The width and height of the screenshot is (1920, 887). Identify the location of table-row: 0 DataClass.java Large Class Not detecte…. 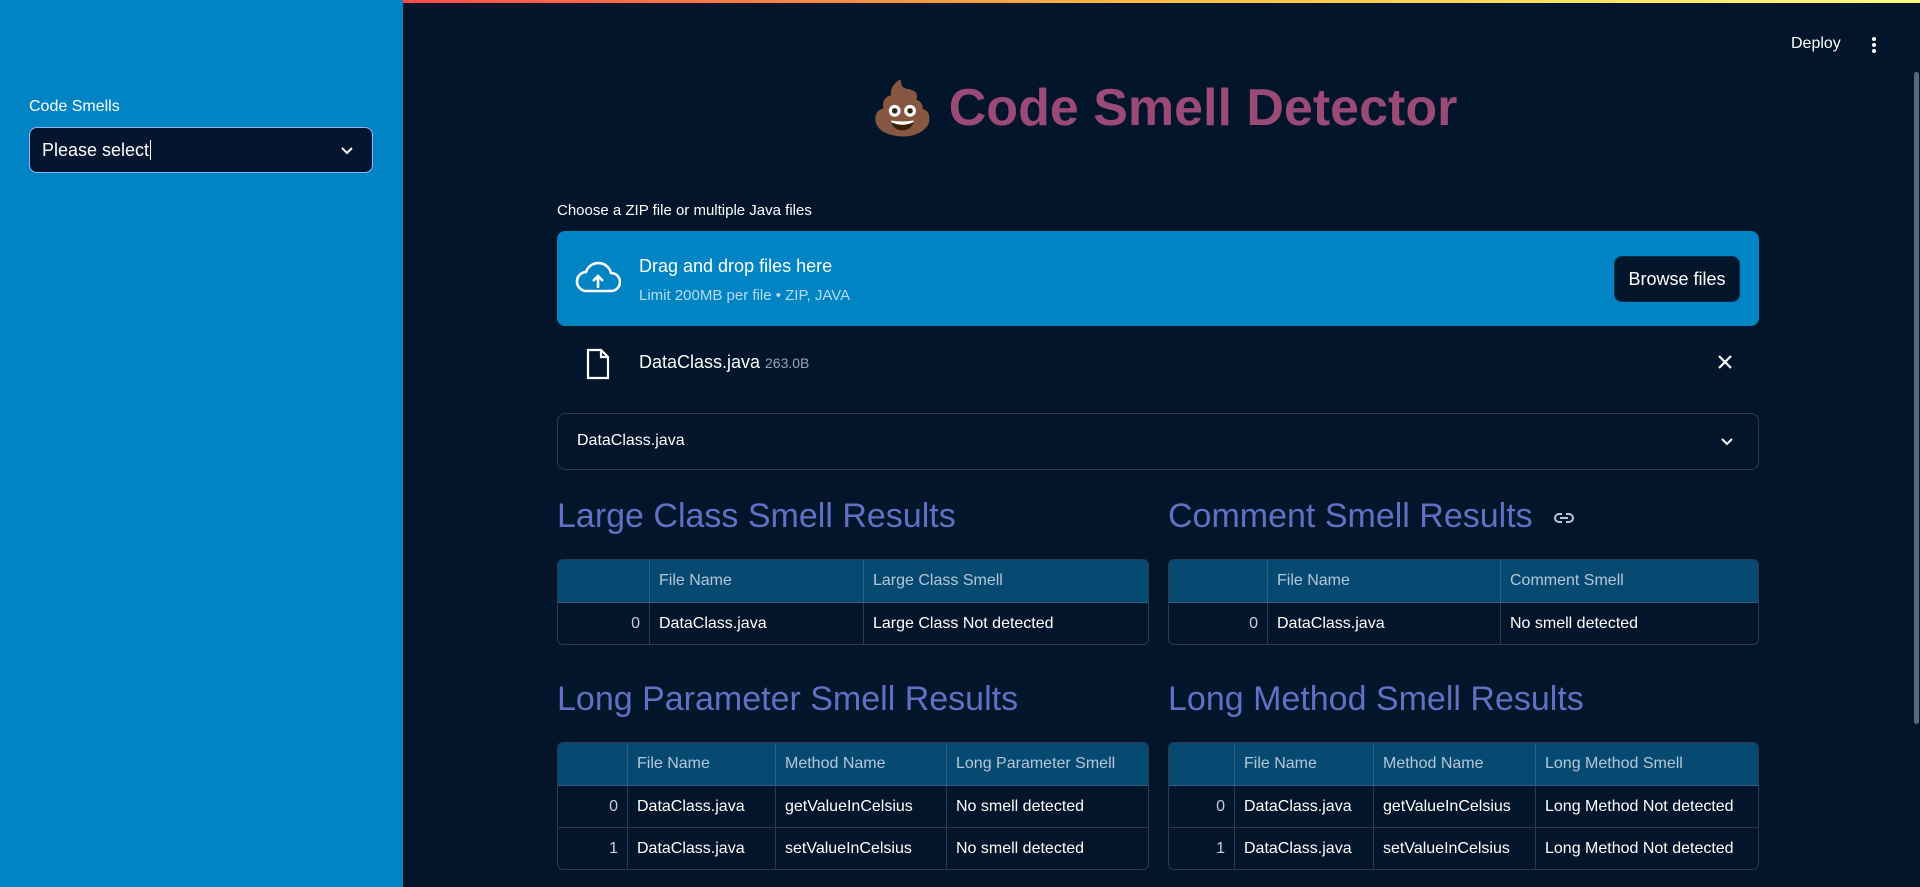
(853, 623).